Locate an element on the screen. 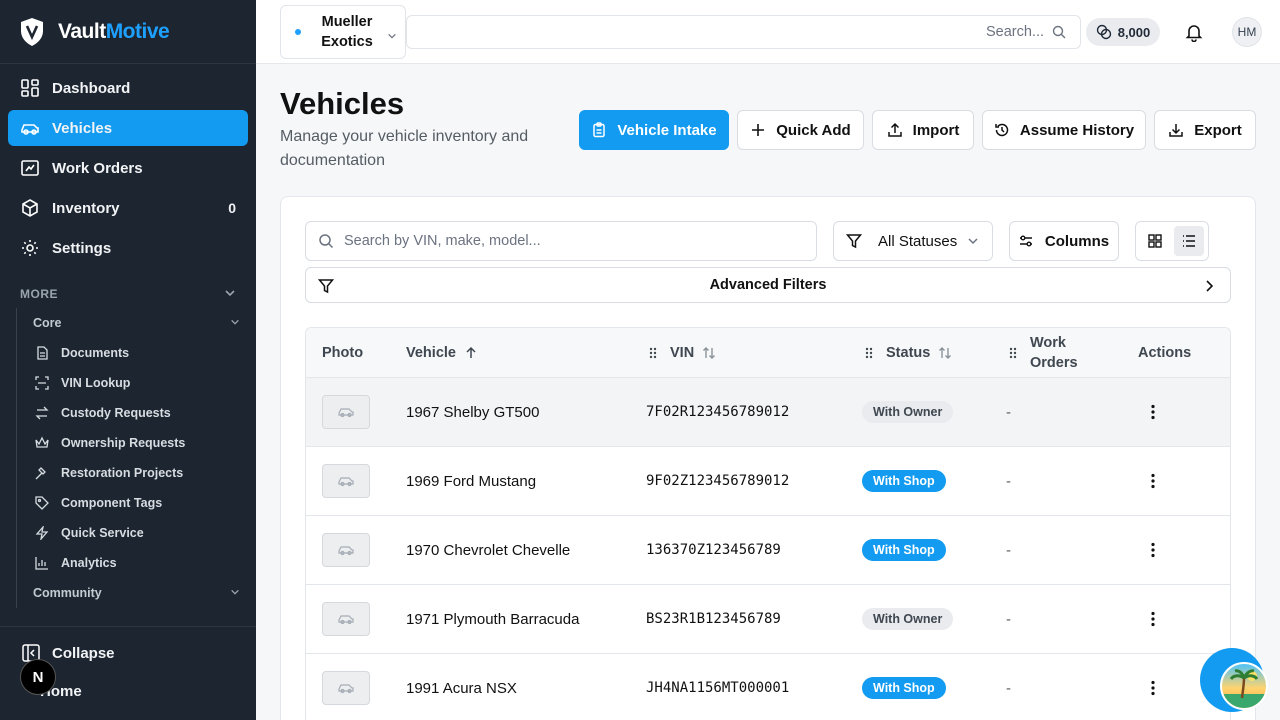 The width and height of the screenshot is (1280, 720). advanced-filters-toggle: Advanced Filters is located at coordinates (768, 285).